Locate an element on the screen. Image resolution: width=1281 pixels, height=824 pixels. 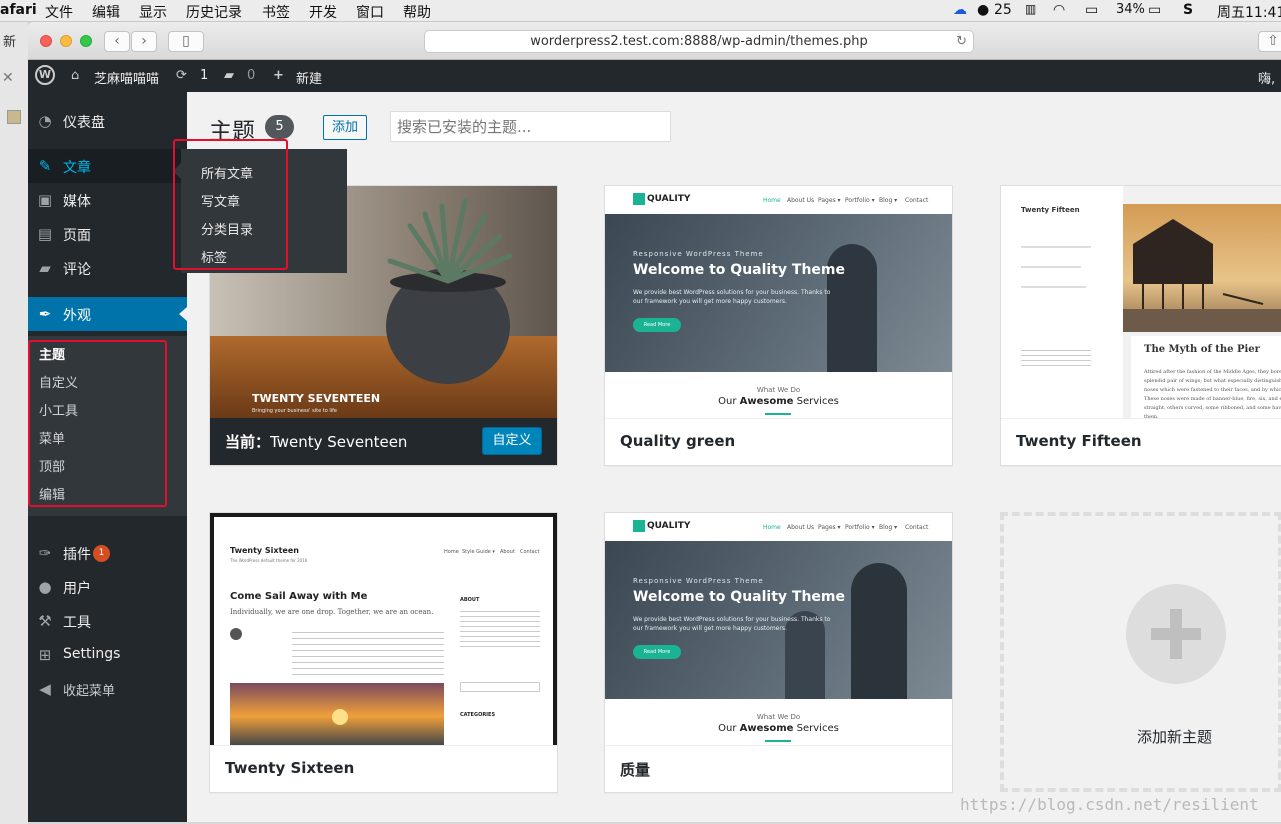
plus-icon: + is located at coordinates (278, 75).